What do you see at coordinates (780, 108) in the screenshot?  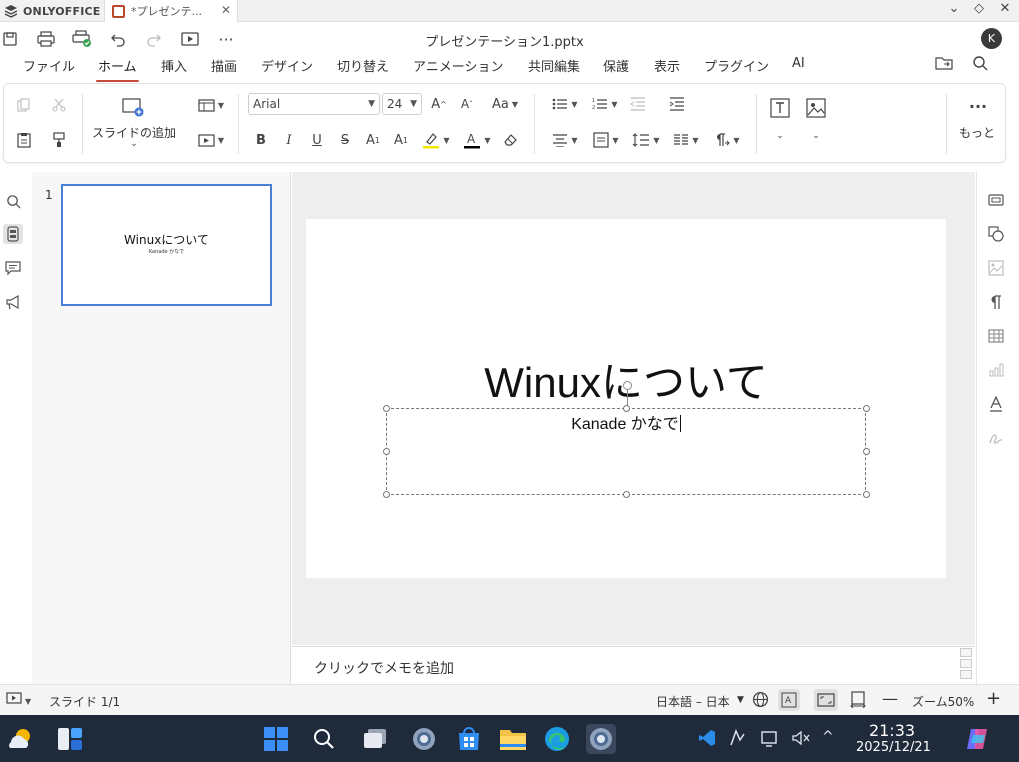 I see `text-box-icon` at bounding box center [780, 108].